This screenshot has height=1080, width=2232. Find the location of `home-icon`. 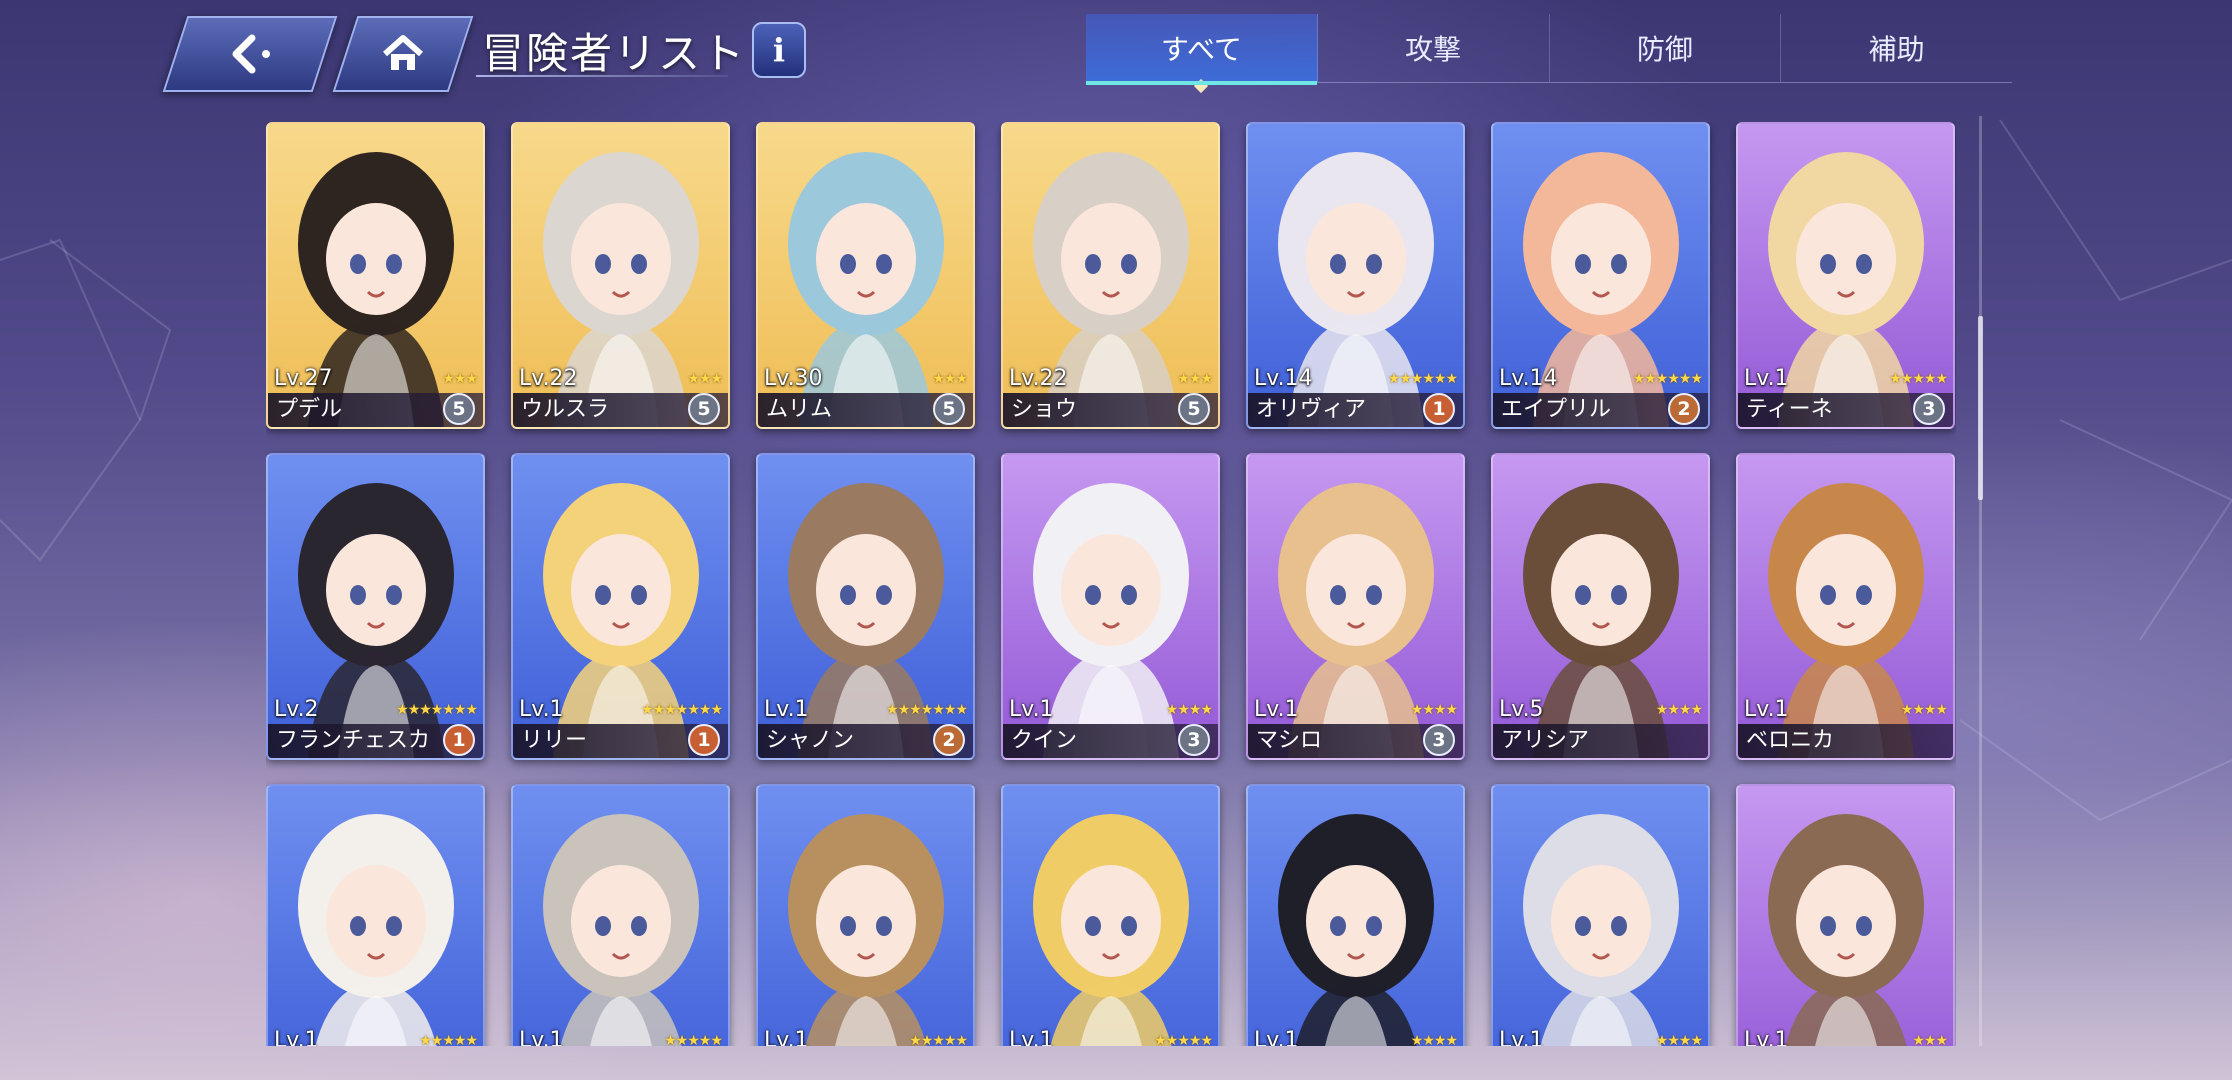

home-icon is located at coordinates (403, 52).